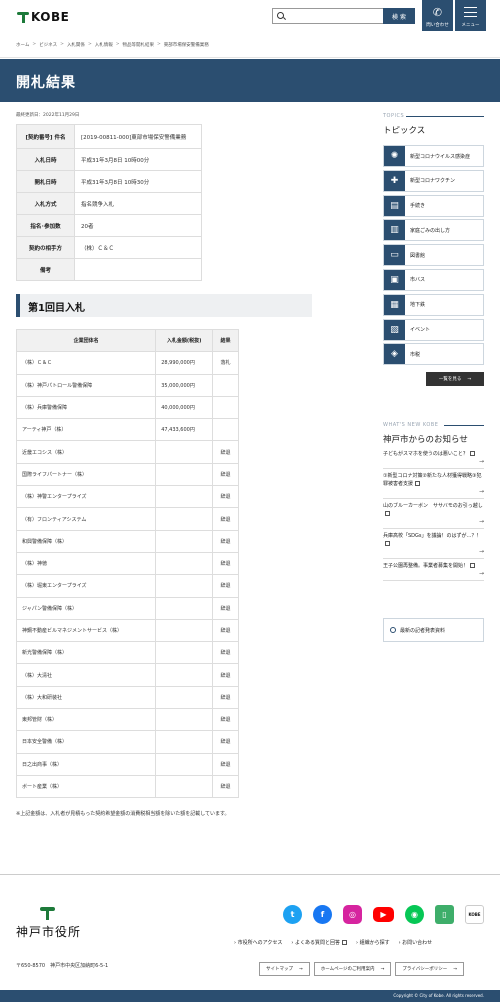 This screenshot has height=1002, width=500. What do you see at coordinates (433, 354) in the screenshot?
I see `topic-item: ◈ 市税` at bounding box center [433, 354].